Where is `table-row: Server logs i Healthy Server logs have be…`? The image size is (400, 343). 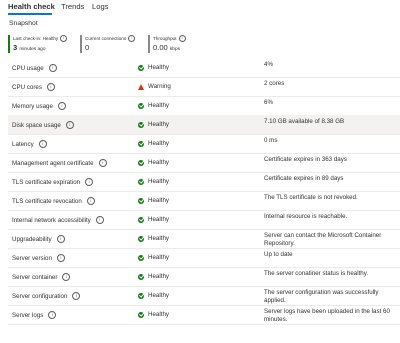 table-row: Server logs i Healthy Server logs have be… is located at coordinates (204, 315).